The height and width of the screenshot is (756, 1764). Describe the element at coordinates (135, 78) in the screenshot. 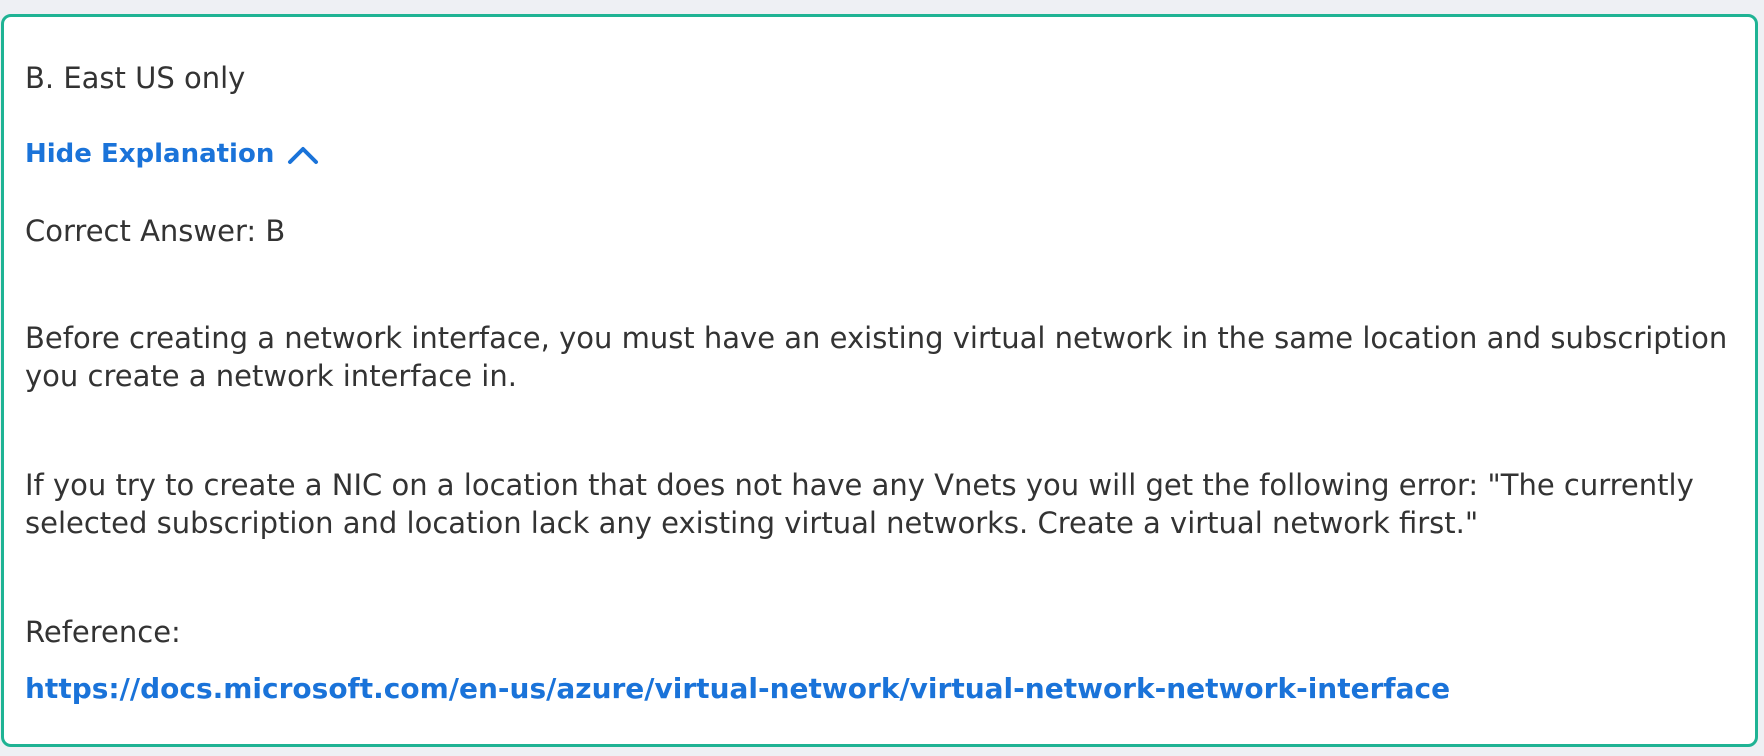

I see `answer-option: B. East US only` at that location.